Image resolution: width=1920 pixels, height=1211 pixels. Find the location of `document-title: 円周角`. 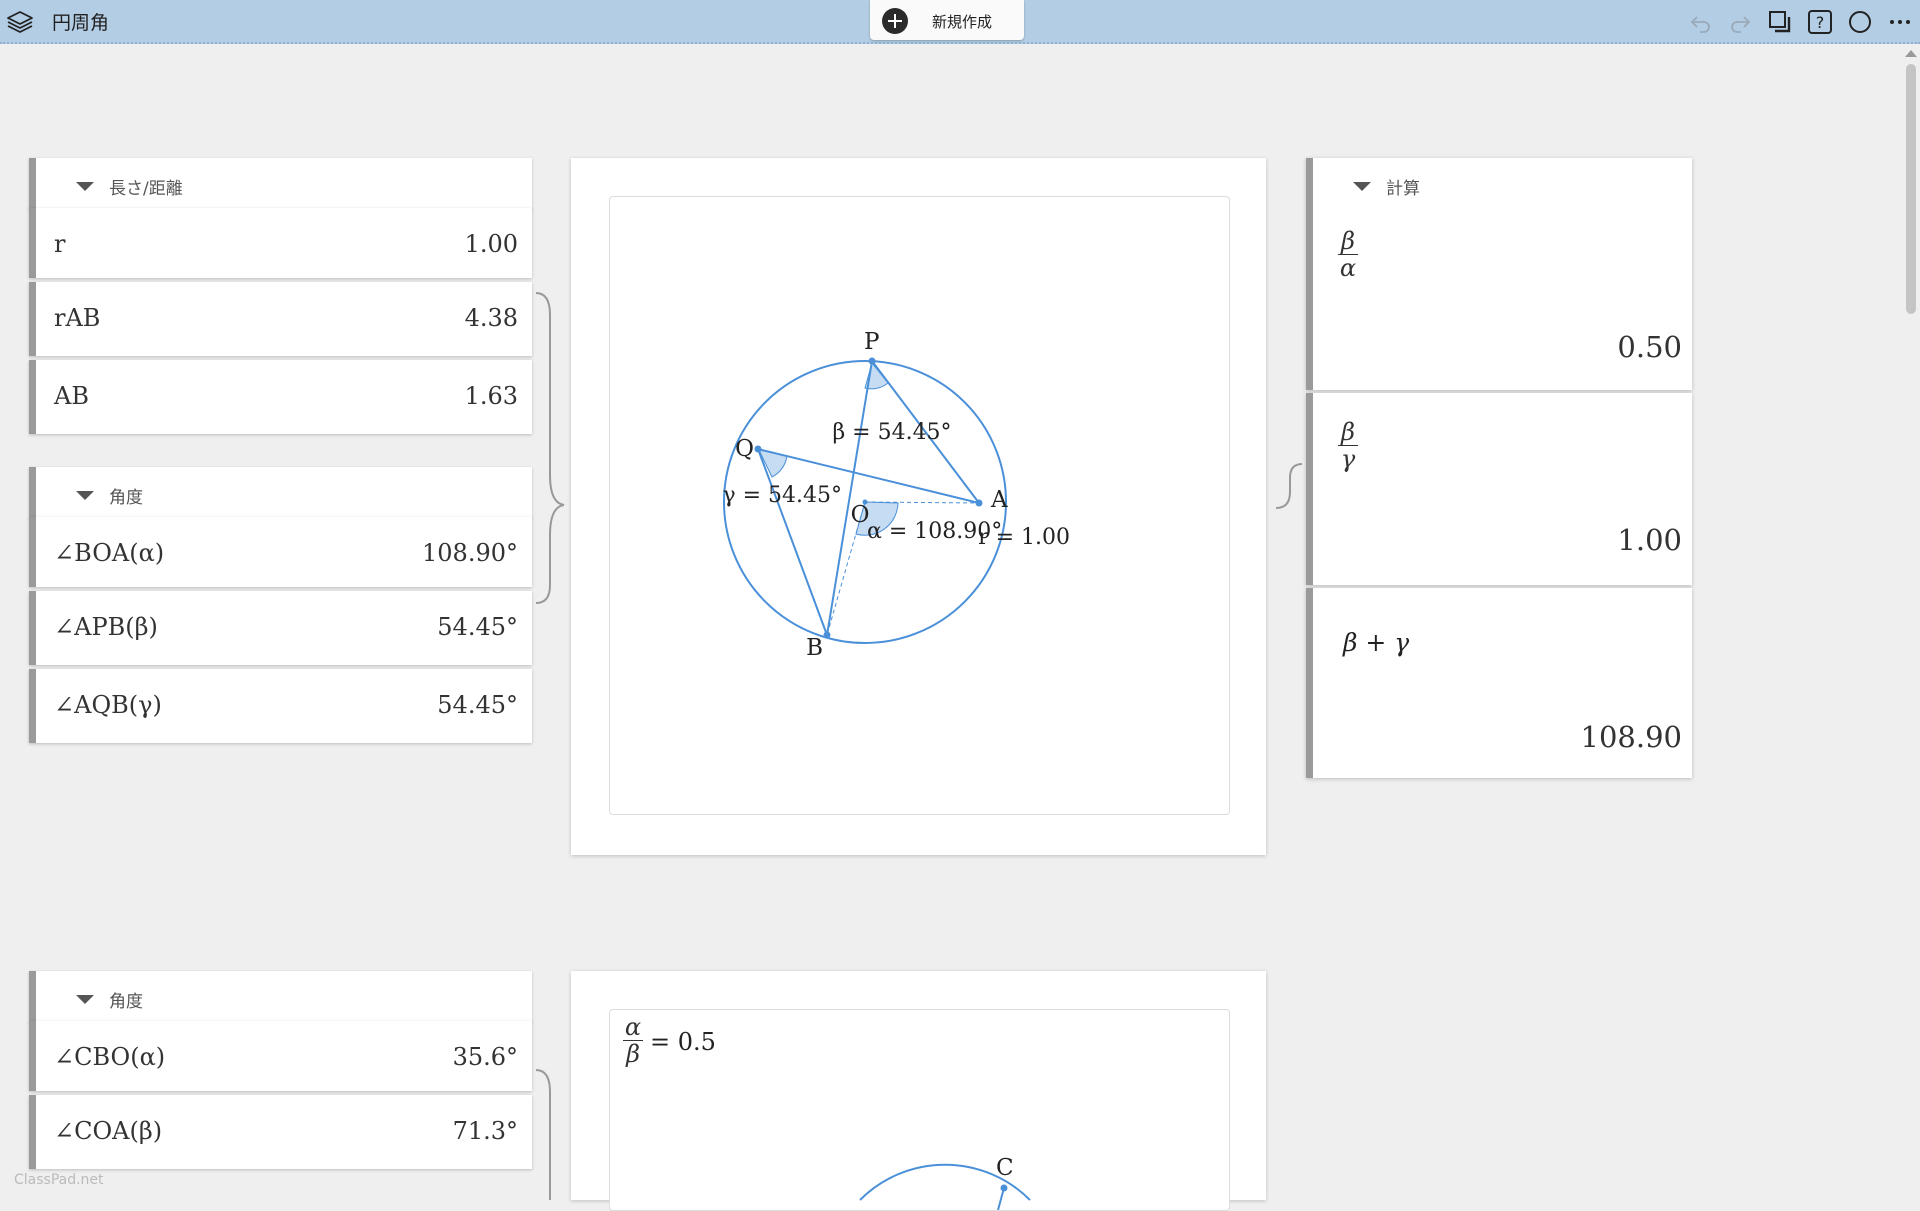

document-title: 円周角 is located at coordinates (80, 21).